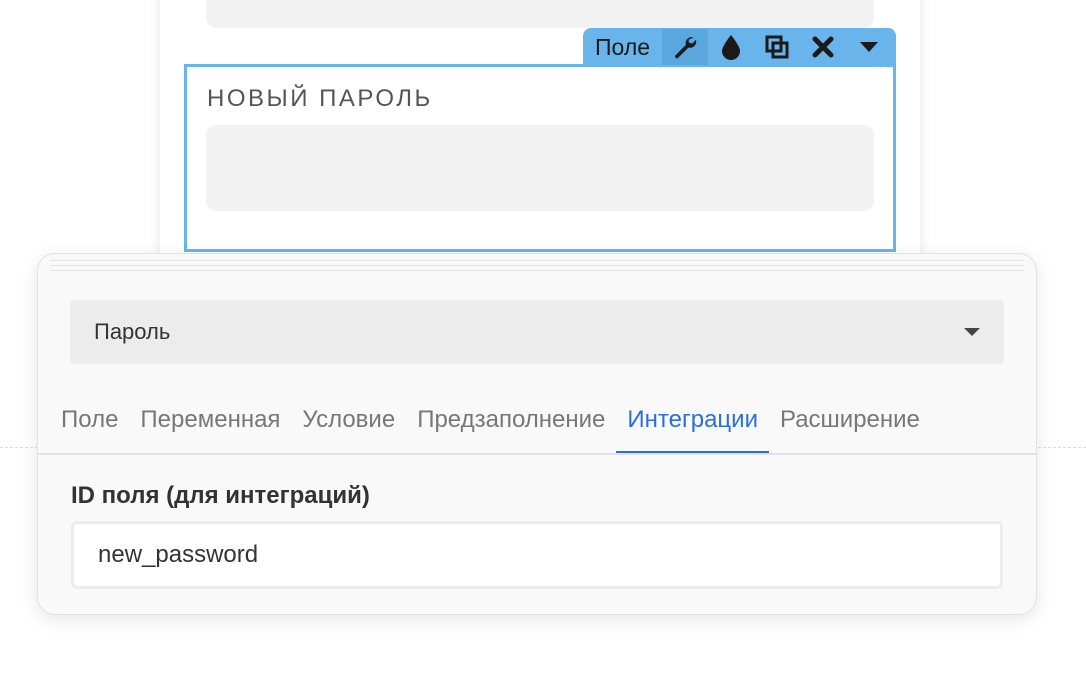 The height and width of the screenshot is (674, 1086). I want to click on field-id-label: ID поля (для интеграций), so click(220, 495).